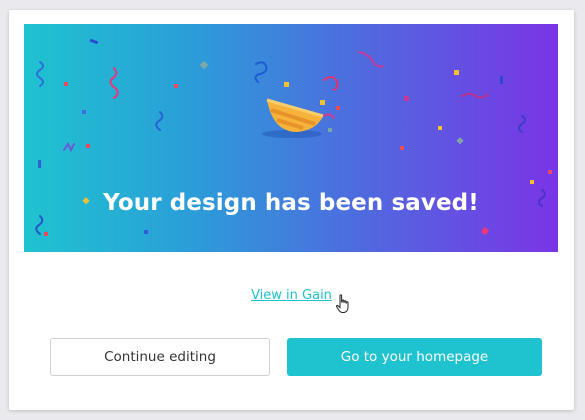 This screenshot has height=420, width=585. Describe the element at coordinates (291, 203) in the screenshot. I see `save-headline: Your design has been saved!` at that location.